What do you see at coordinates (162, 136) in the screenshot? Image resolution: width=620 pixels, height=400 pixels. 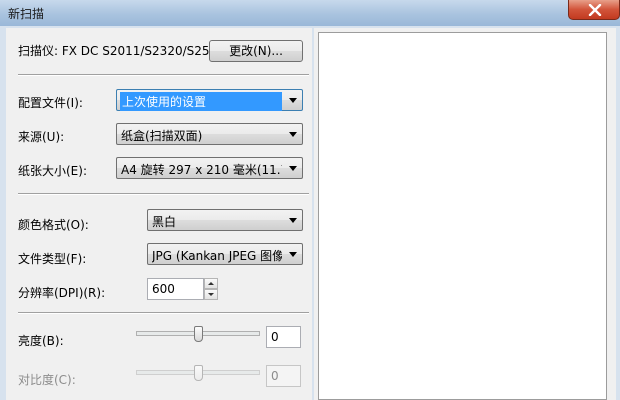 I see `source-value: 纸盒(扫描双面)` at bounding box center [162, 136].